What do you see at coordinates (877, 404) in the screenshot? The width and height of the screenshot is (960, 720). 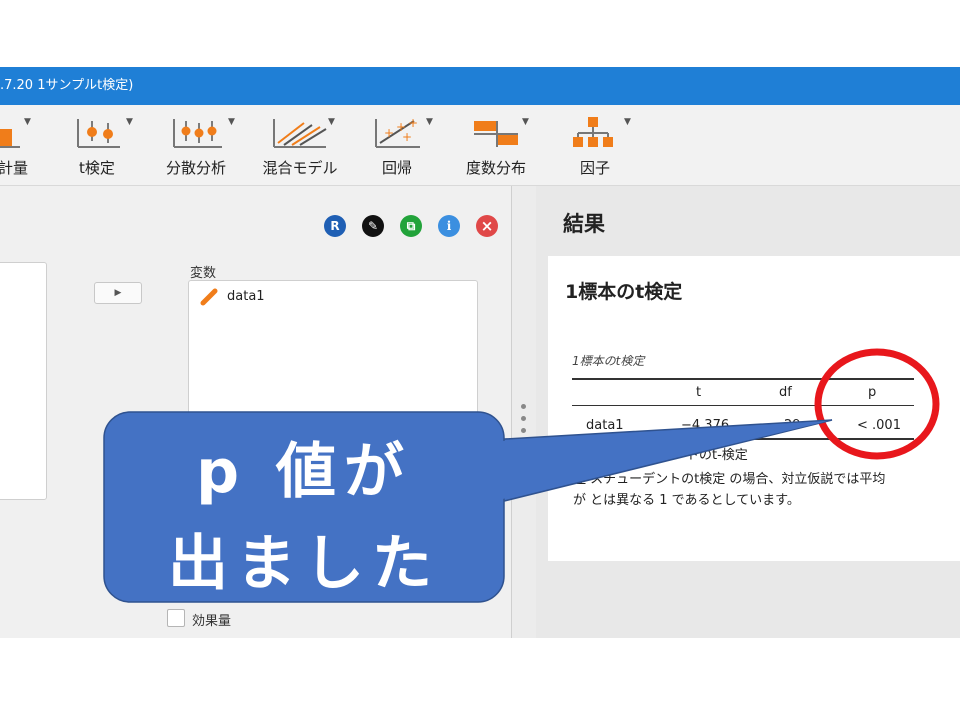 I see `highlight-circle` at bounding box center [877, 404].